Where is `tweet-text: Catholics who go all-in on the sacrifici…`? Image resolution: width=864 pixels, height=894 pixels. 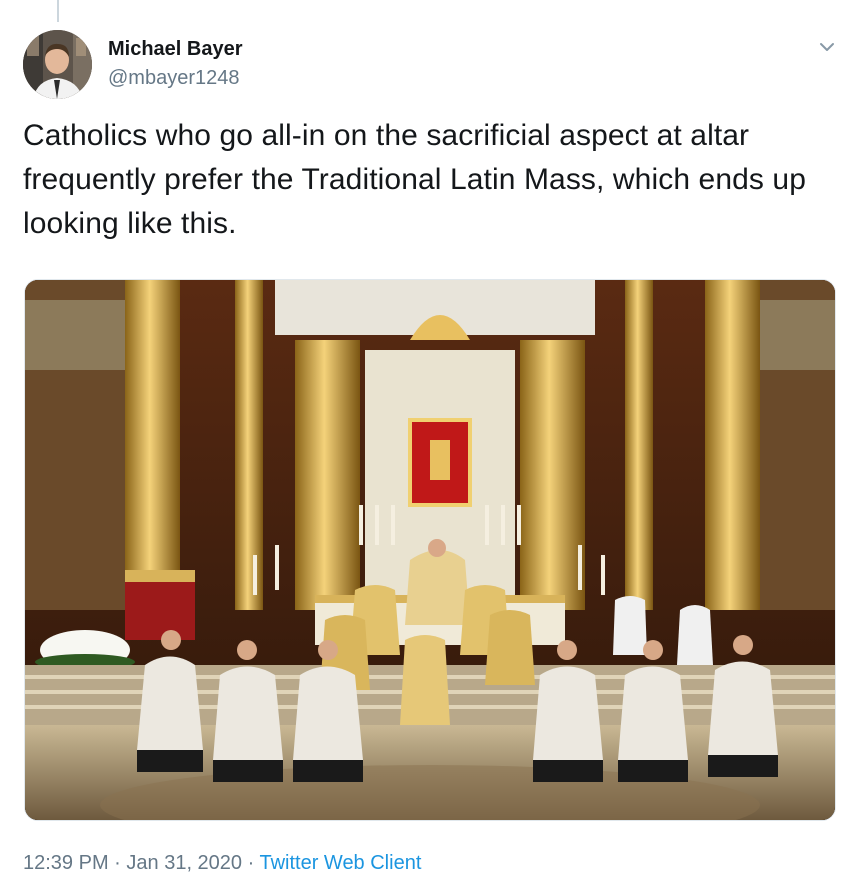 tweet-text: Catholics who go all-in on the sacrifici… is located at coordinates (414, 179).